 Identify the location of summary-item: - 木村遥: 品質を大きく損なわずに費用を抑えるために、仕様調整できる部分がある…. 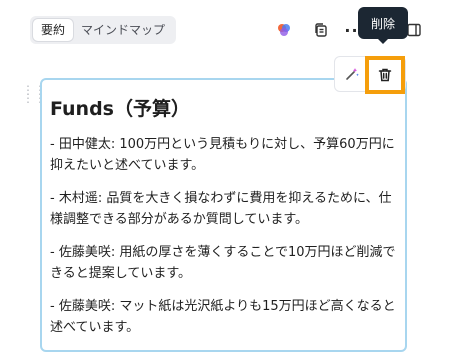
(221, 209).